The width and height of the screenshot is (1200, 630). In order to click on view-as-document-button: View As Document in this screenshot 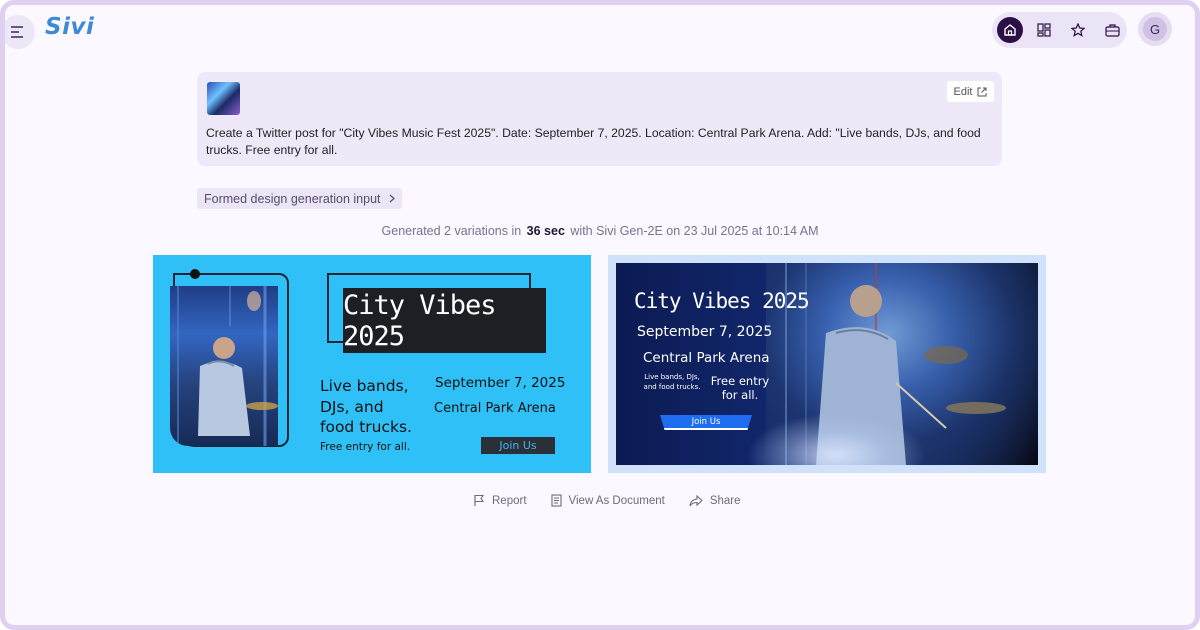, I will do `click(607, 500)`.